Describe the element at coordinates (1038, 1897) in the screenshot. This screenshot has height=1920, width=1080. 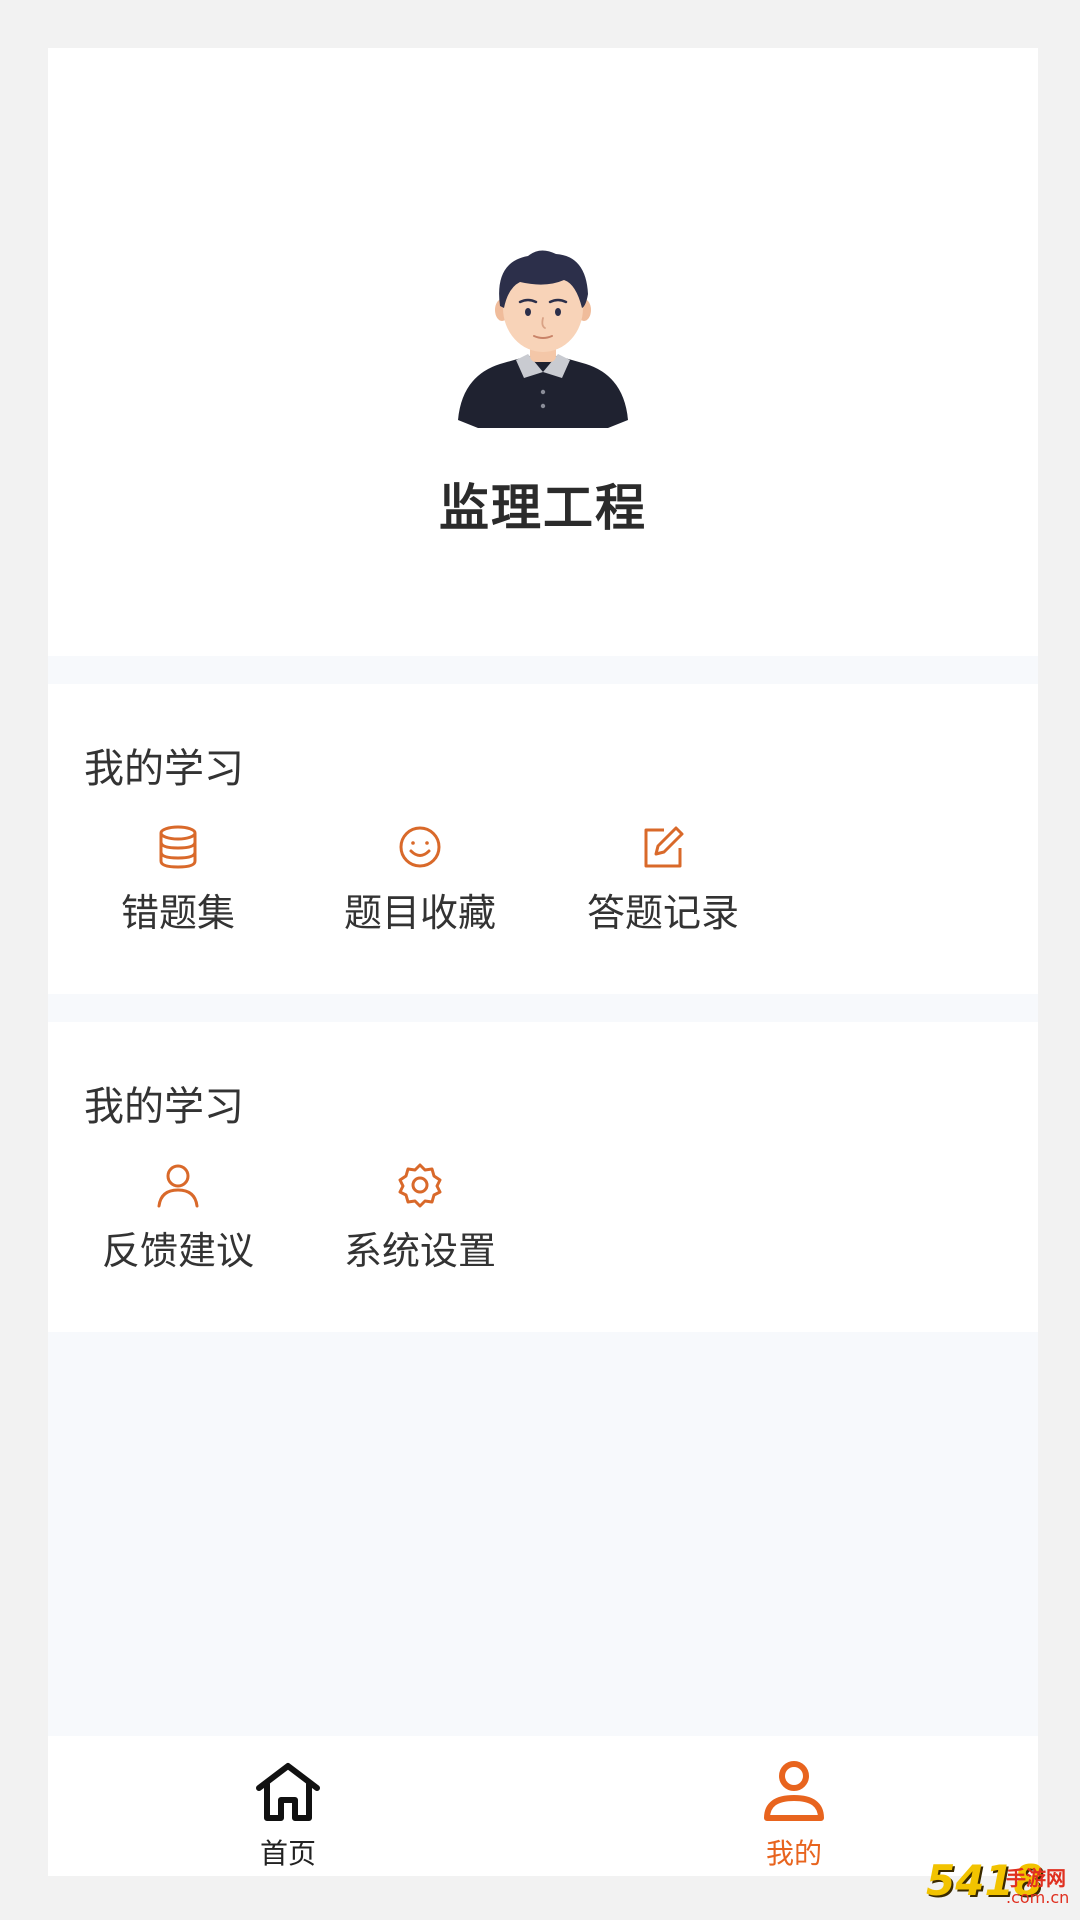
I see `watermark-domain: .com.cn` at that location.